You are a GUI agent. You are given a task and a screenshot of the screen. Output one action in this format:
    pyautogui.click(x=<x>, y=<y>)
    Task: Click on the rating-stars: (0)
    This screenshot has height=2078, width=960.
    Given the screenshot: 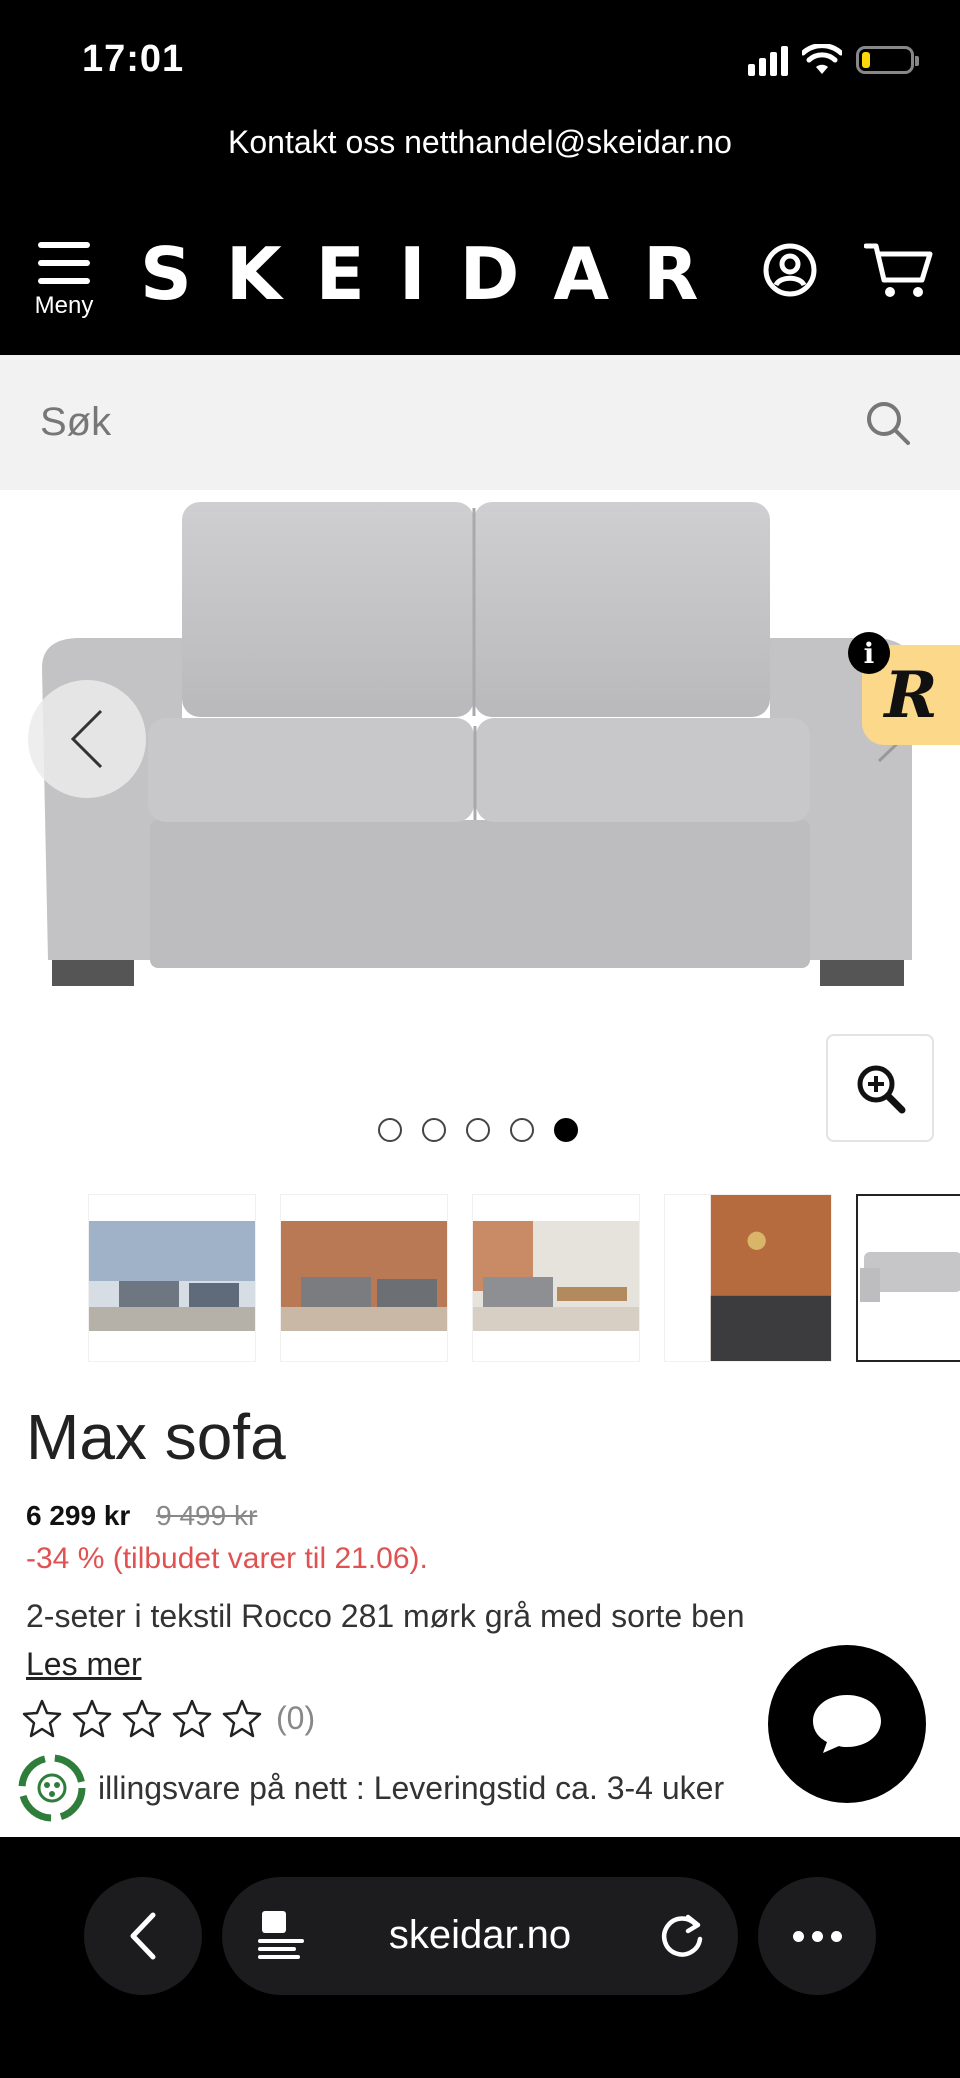 What is the action you would take?
    pyautogui.click(x=168, y=1718)
    